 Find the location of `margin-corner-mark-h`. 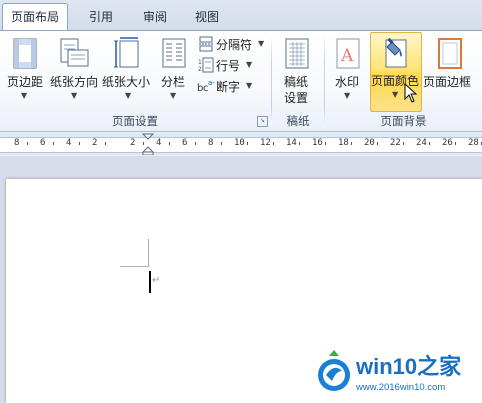

margin-corner-mark-h is located at coordinates (134, 266).